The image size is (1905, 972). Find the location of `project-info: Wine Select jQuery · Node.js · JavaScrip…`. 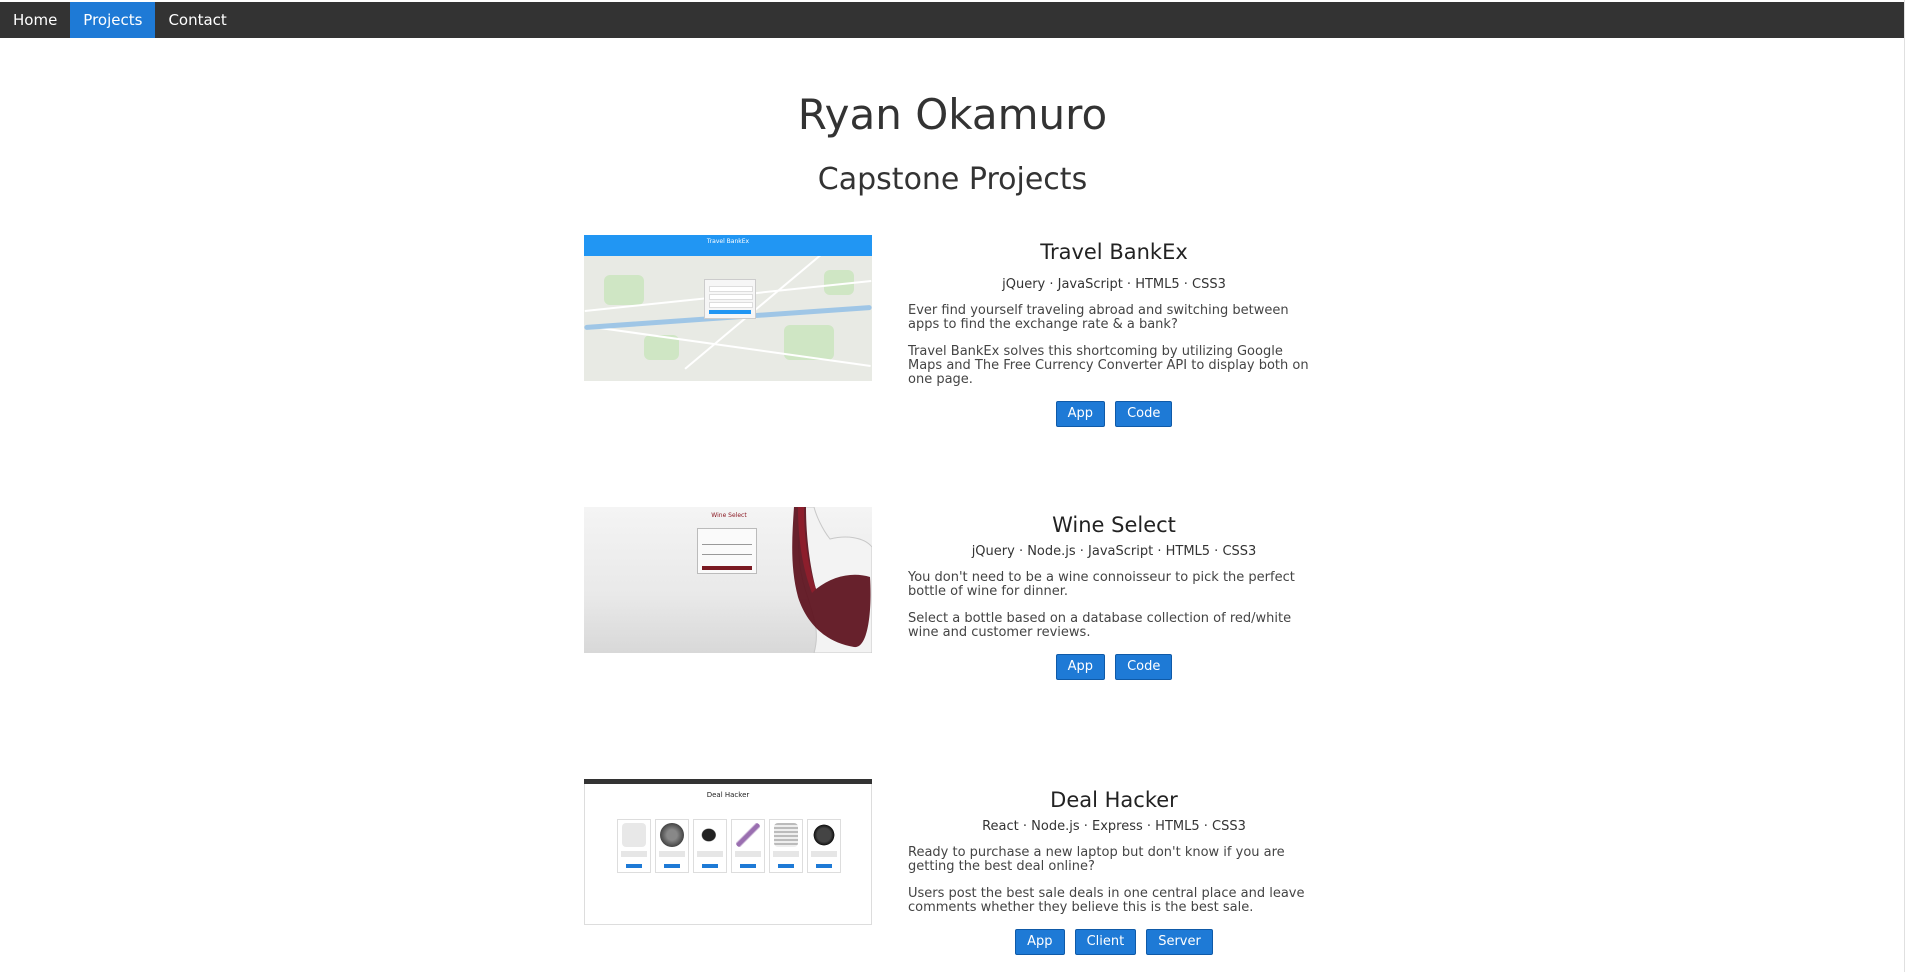

project-info: Wine Select jQuery · Node.js · JavaScrip… is located at coordinates (1114, 596).